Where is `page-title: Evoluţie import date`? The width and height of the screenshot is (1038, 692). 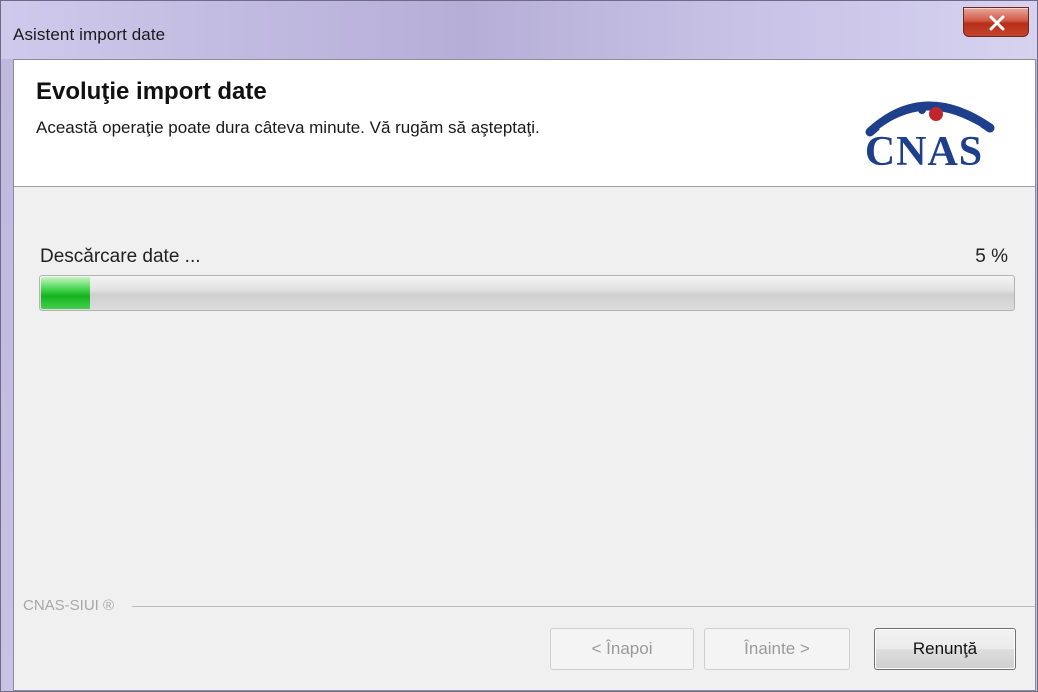 page-title: Evoluţie import date is located at coordinates (151, 91).